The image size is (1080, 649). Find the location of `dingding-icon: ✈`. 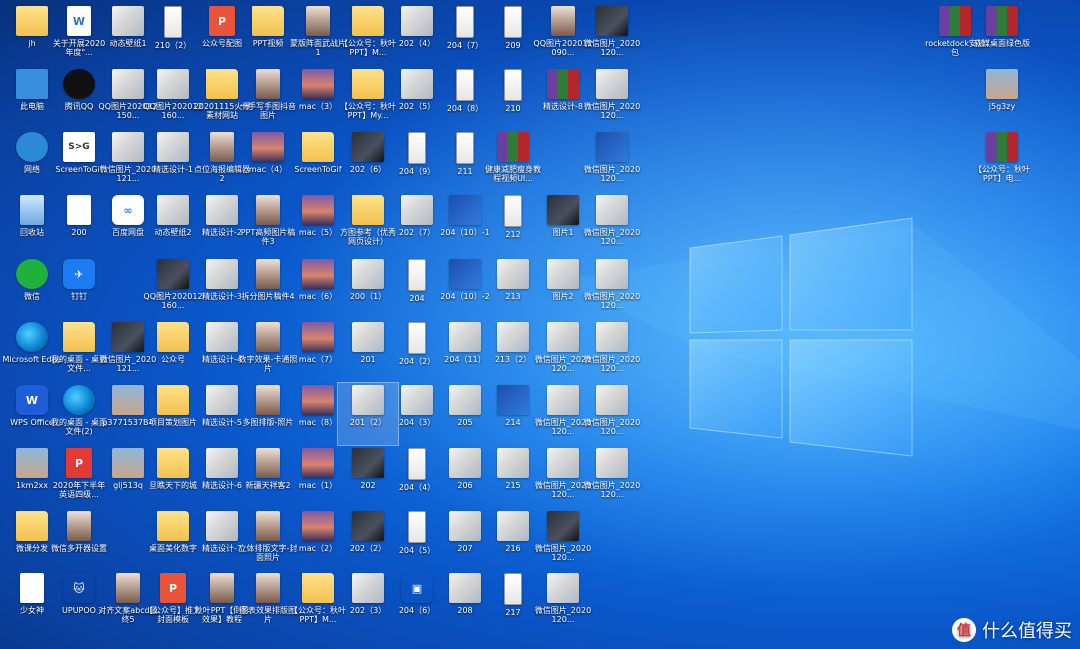

dingding-icon: ✈ is located at coordinates (79, 274).